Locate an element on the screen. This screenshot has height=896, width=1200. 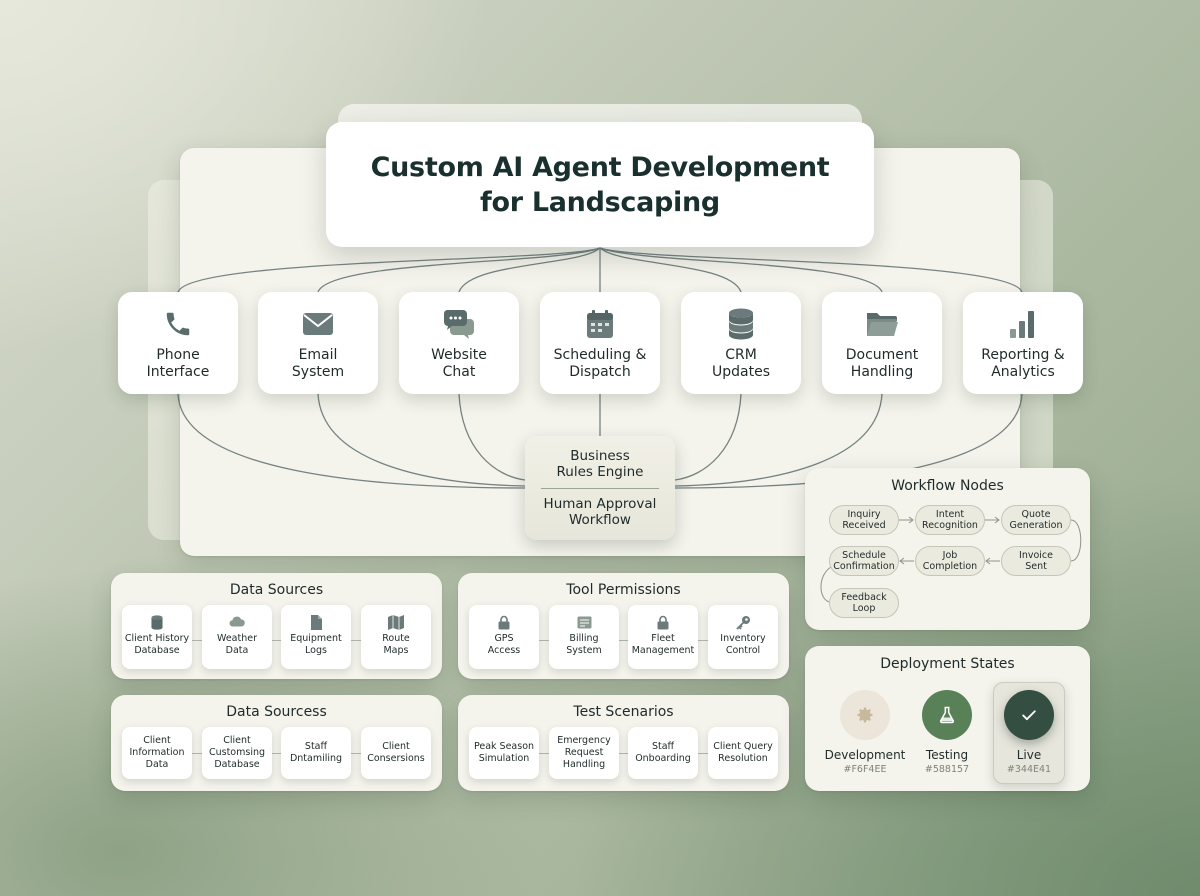
live-state-circle is located at coordinates (1029, 715).